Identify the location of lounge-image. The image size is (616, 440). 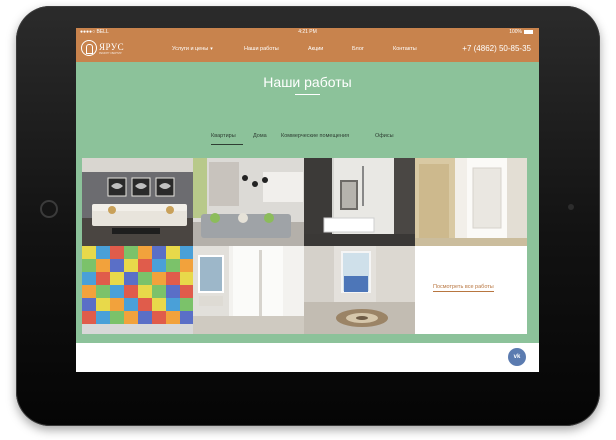
(248, 202).